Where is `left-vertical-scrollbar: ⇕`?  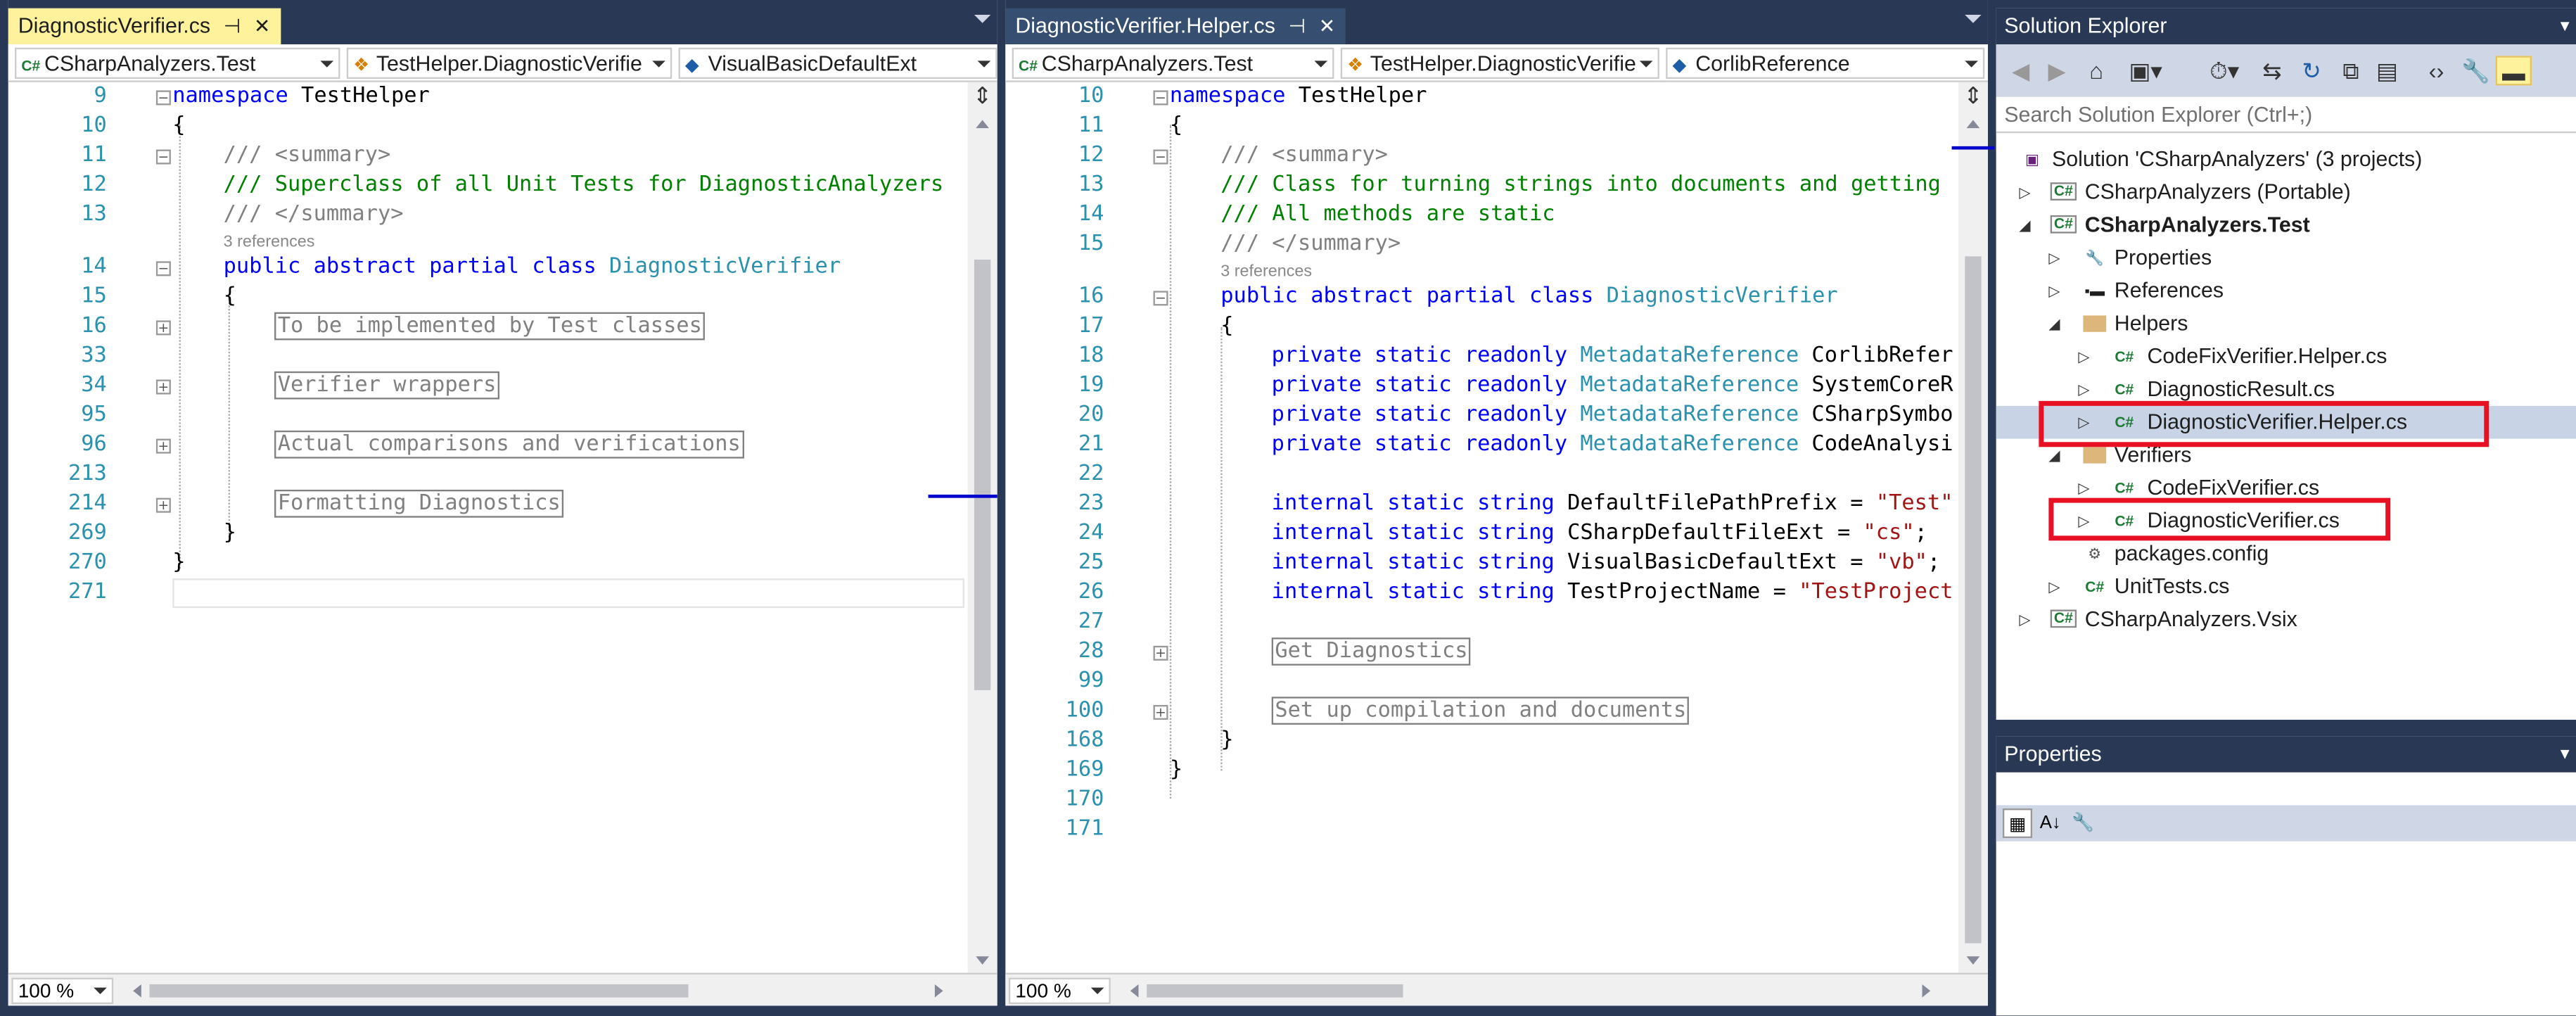 left-vertical-scrollbar: ⇕ is located at coordinates (962, 527).